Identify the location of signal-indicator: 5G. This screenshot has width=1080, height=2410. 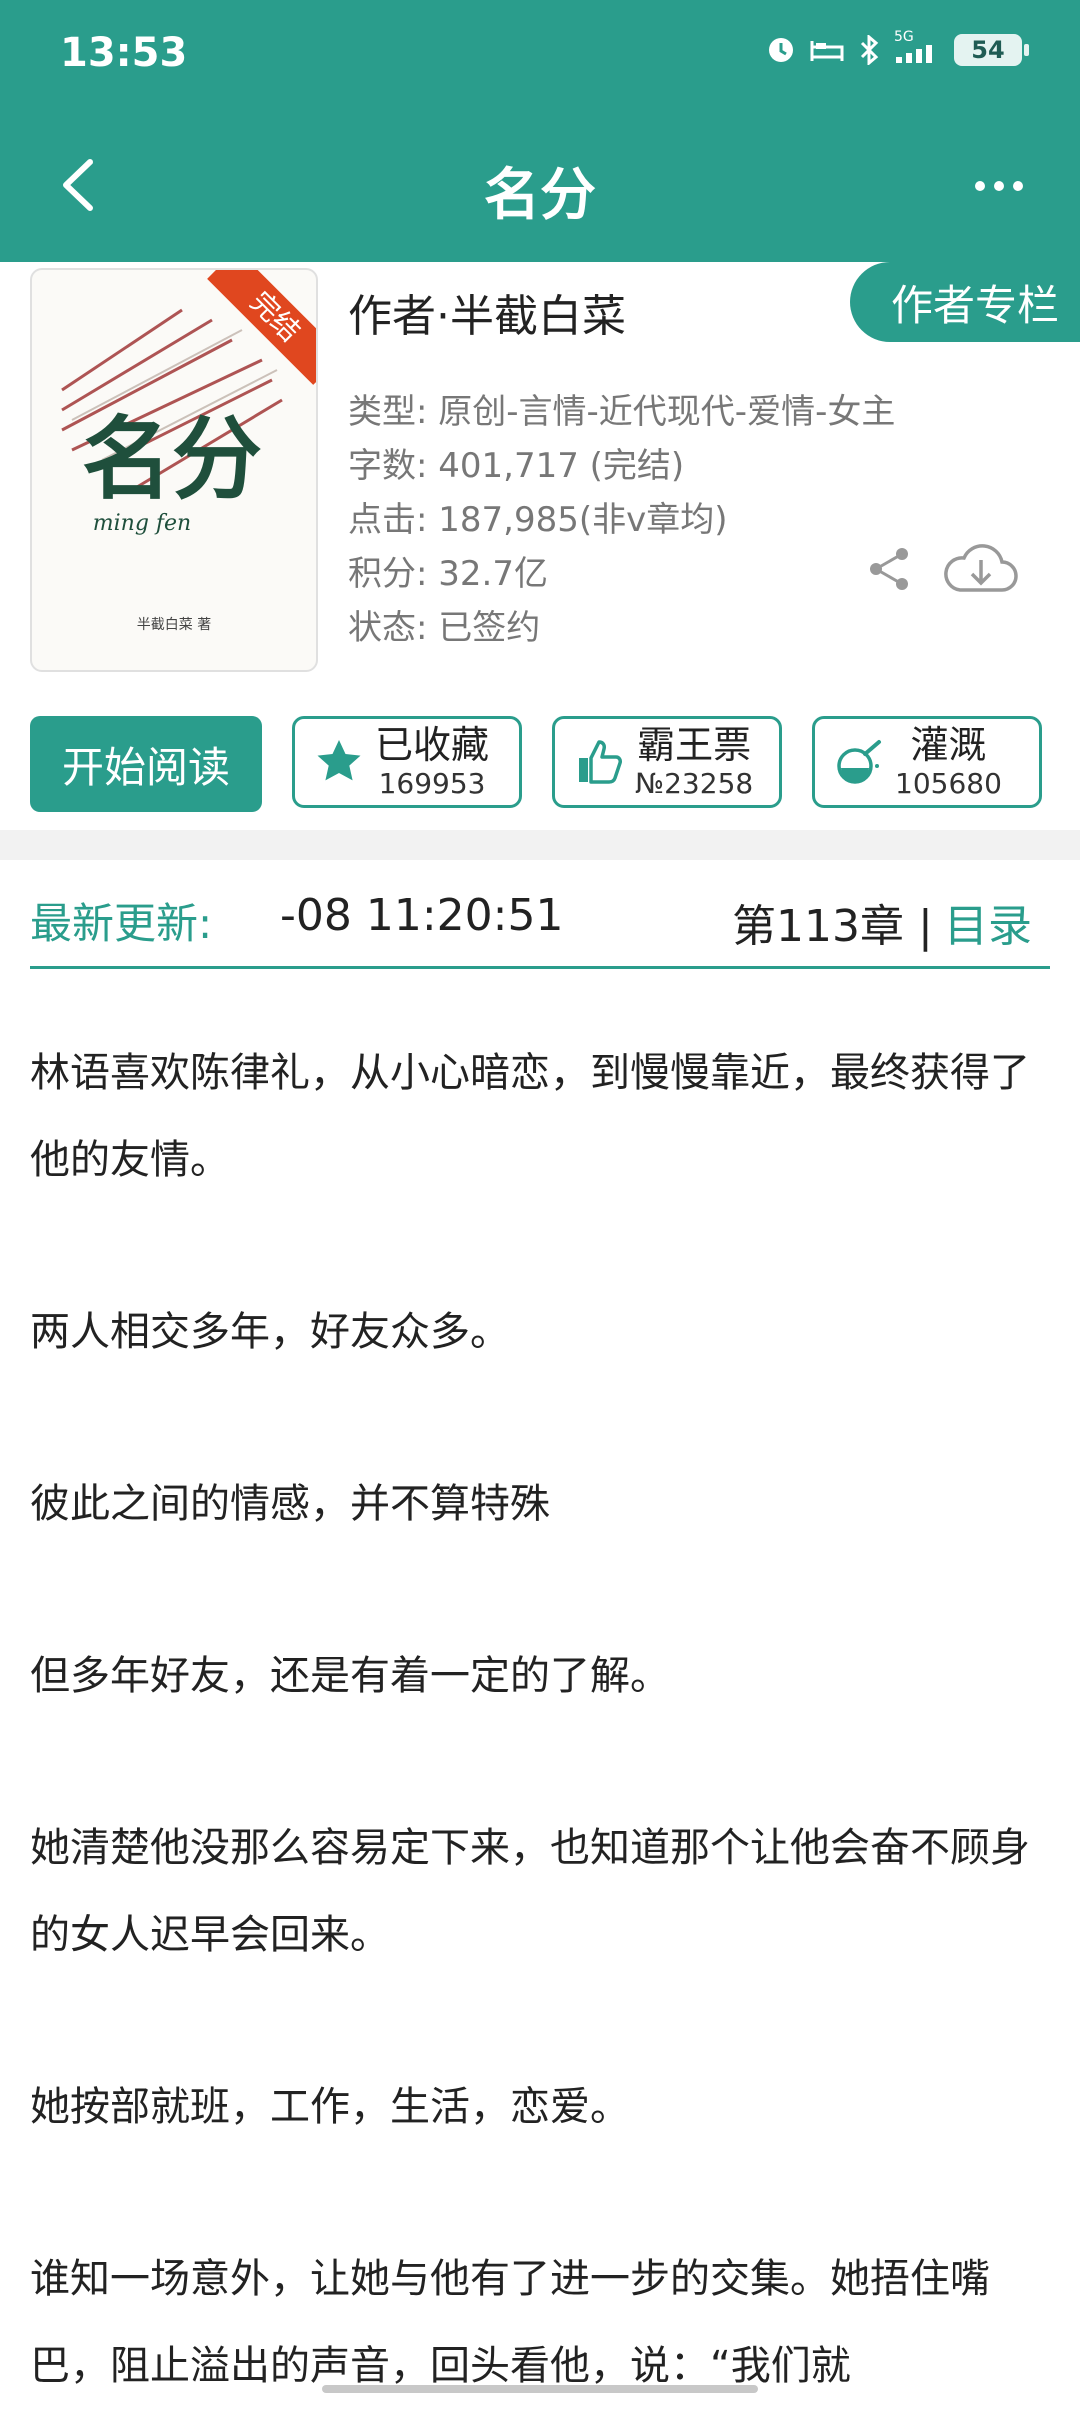
(917, 47).